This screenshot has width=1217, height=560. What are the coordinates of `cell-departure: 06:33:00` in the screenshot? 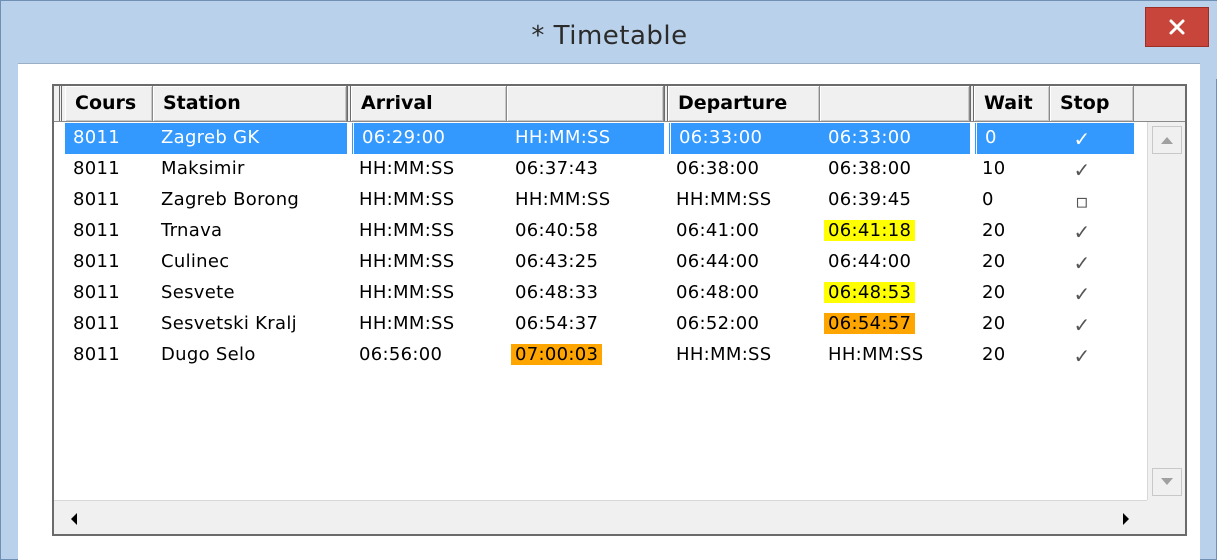 It's located at (744, 138).